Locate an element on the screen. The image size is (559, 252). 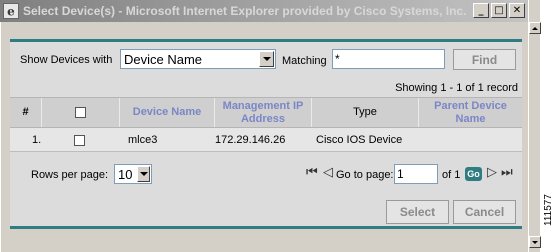
find-button: Find is located at coordinates (484, 59).